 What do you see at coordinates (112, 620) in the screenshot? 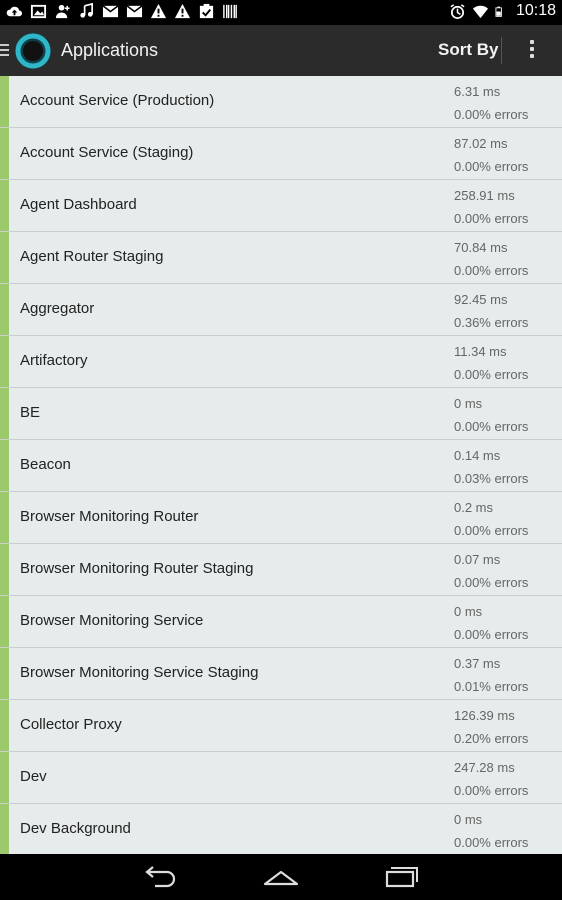
I see `application-name: Browser Monitoring Service` at bounding box center [112, 620].